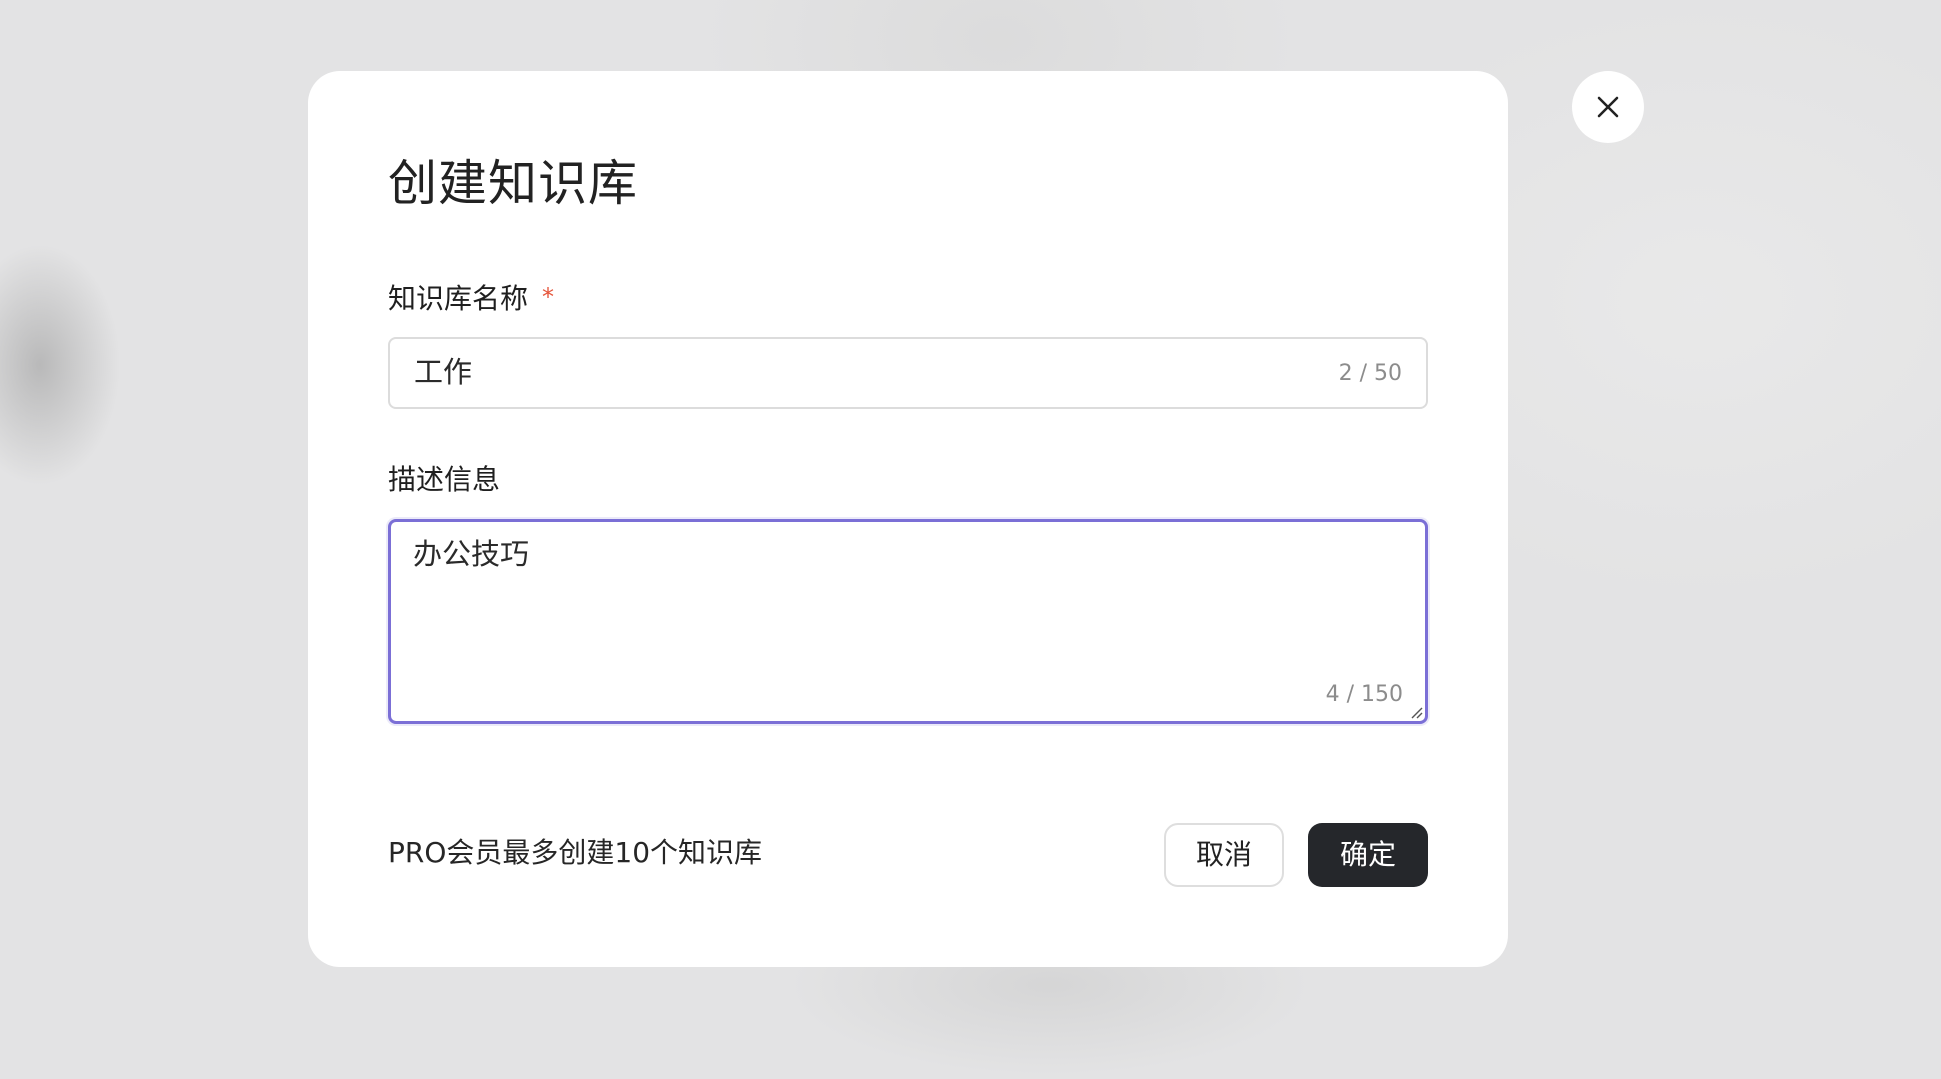 The image size is (1941, 1079). I want to click on required-mark: *, so click(548, 297).